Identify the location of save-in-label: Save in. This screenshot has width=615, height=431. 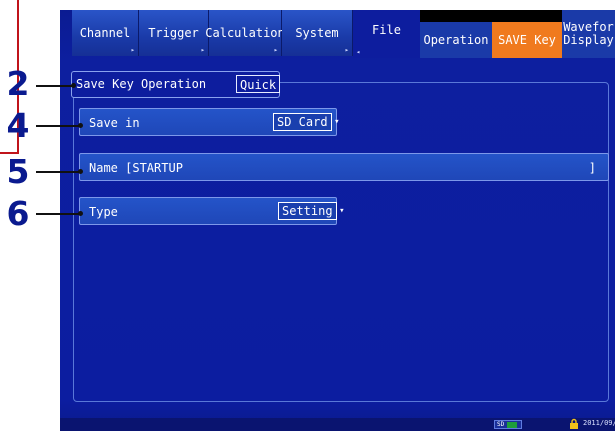
(114, 123).